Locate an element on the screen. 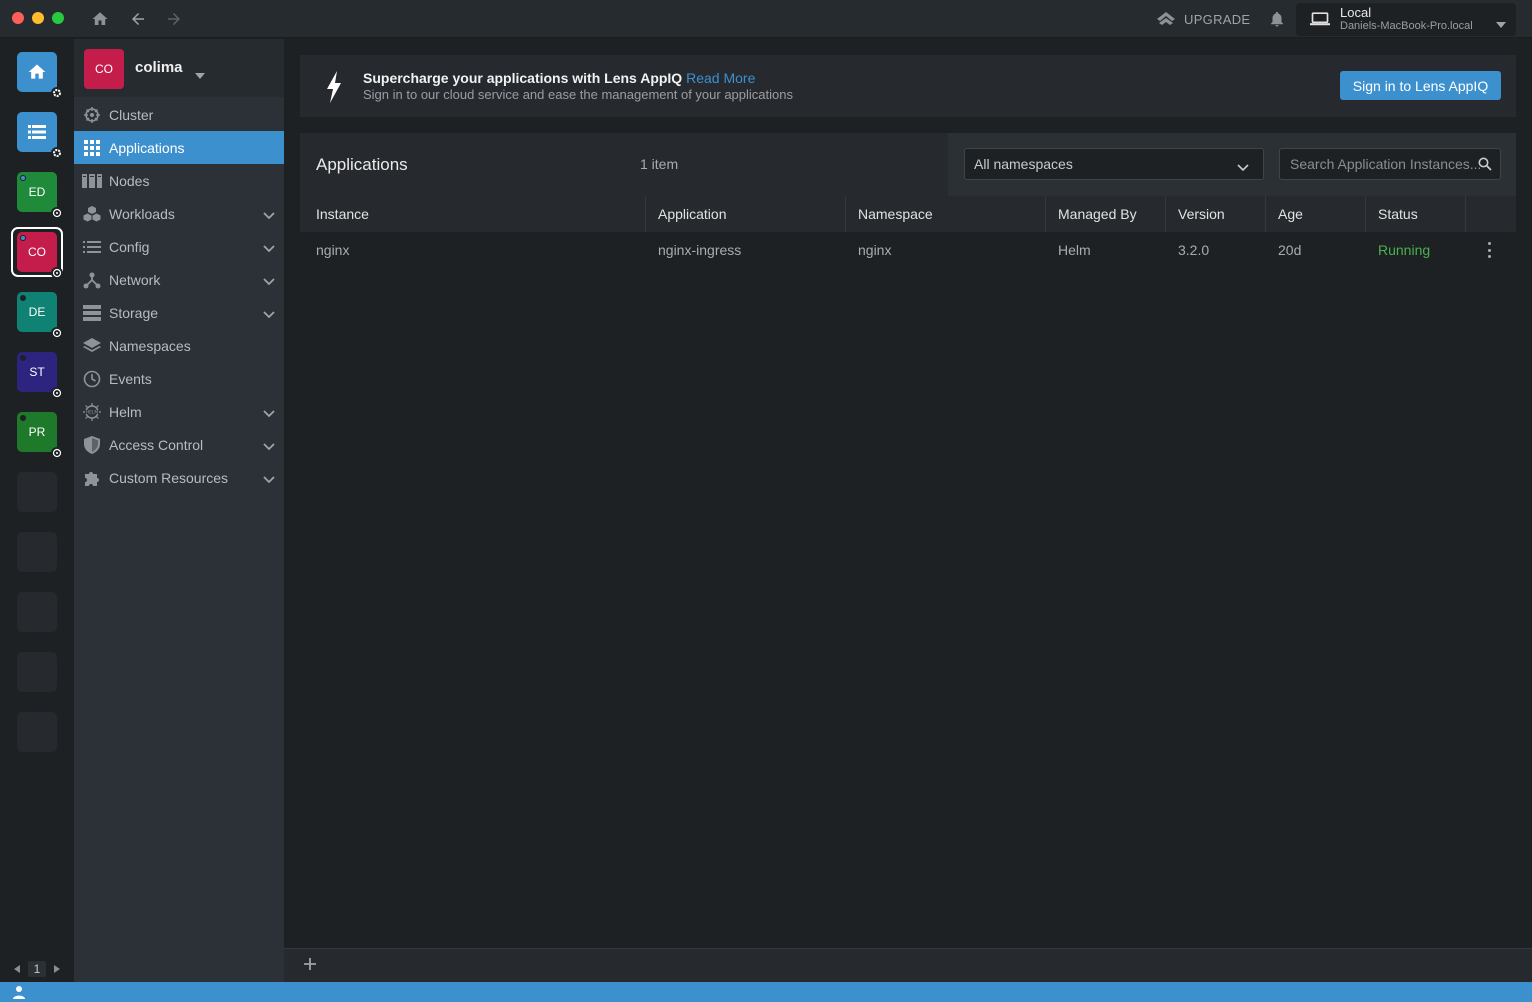 This screenshot has height=1002, width=1532. hotbar-catalog is located at coordinates (37, 132).